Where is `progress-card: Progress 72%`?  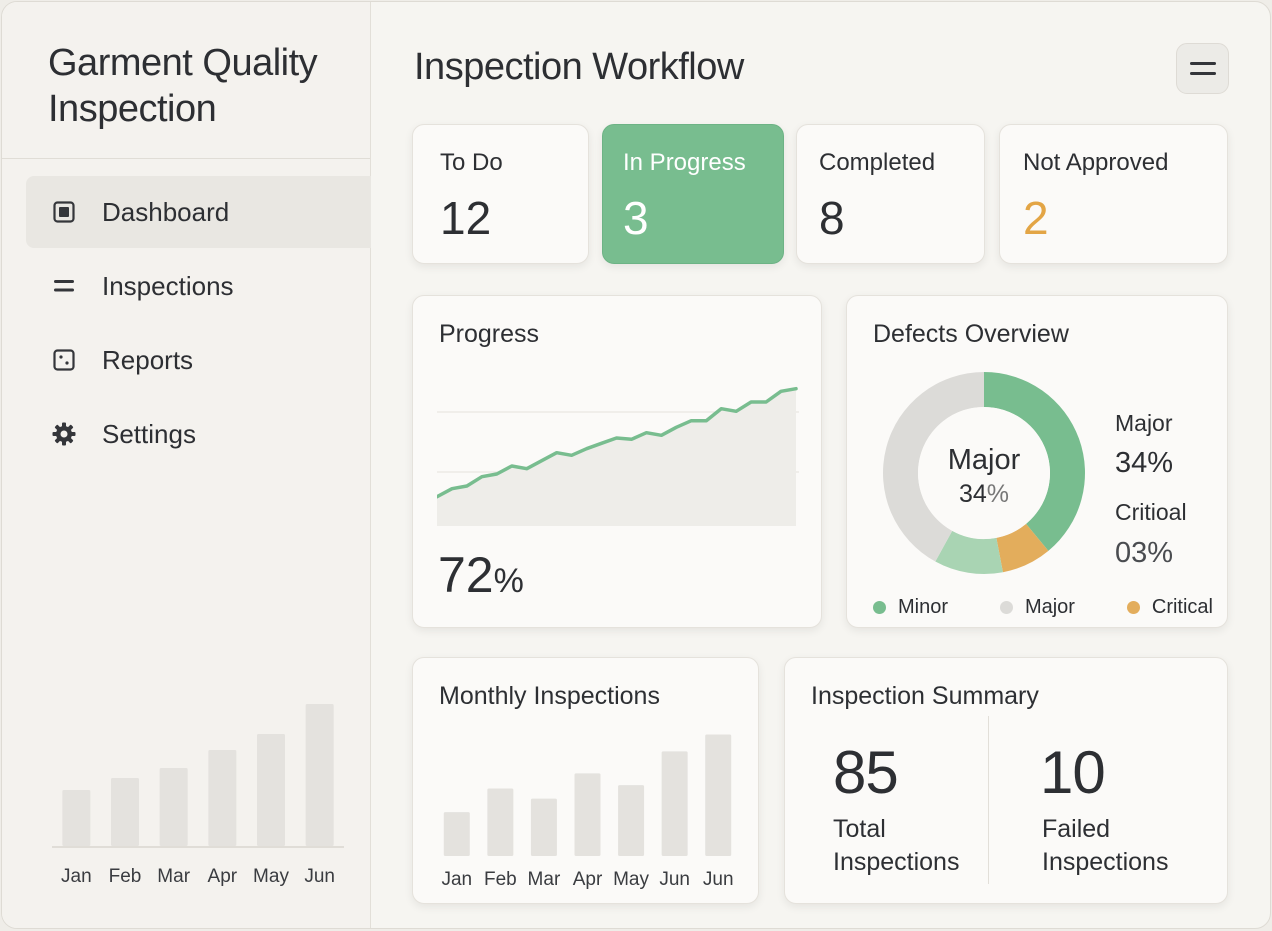
progress-card: Progress 72% is located at coordinates (617, 461).